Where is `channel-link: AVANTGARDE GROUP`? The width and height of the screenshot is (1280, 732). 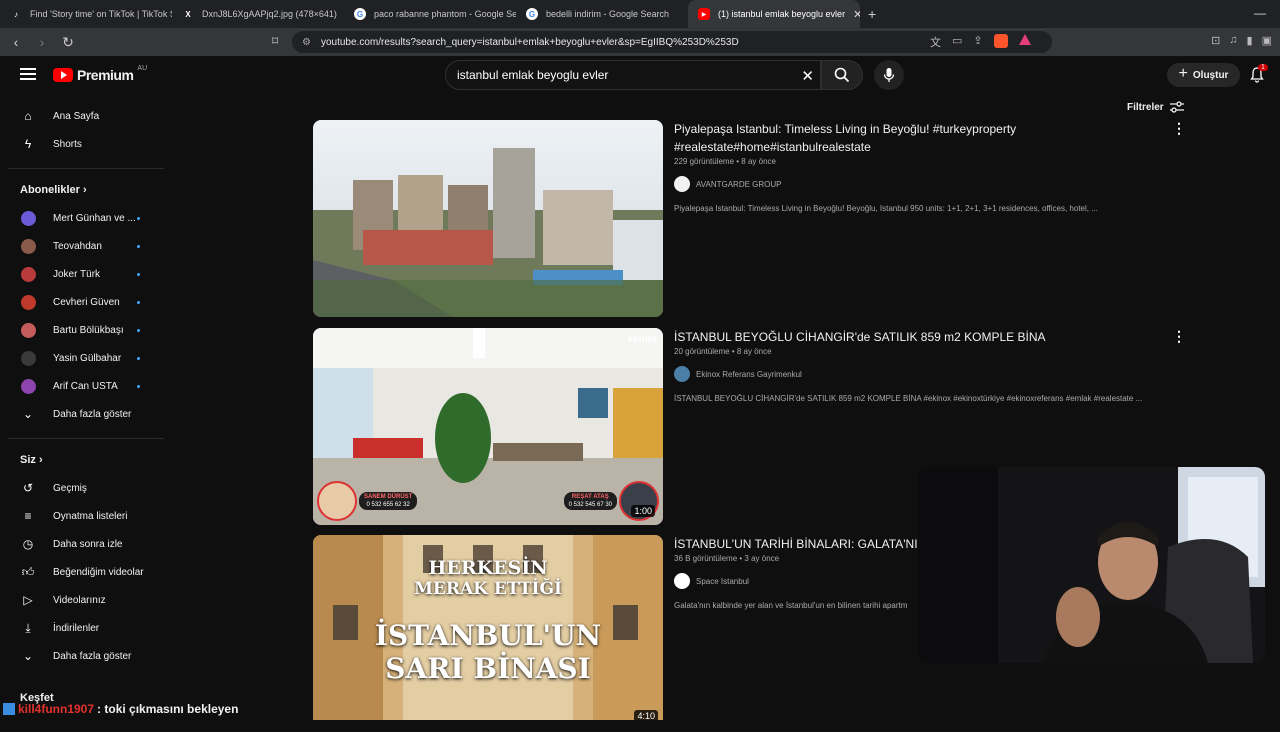 channel-link: AVANTGARDE GROUP is located at coordinates (924, 184).